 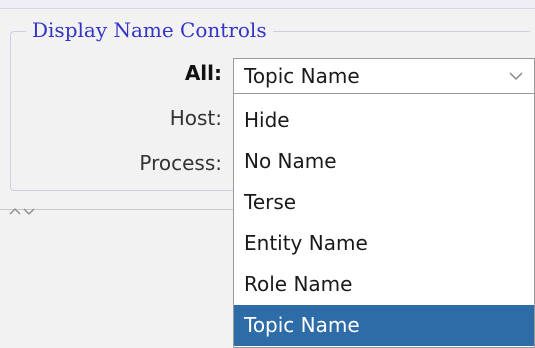 What do you see at coordinates (203, 73) in the screenshot?
I see `all-label: All:` at bounding box center [203, 73].